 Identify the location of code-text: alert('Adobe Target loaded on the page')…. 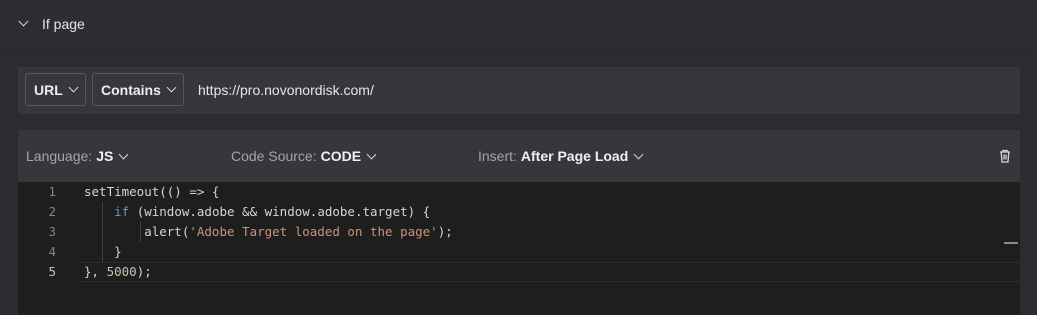
(268, 232).